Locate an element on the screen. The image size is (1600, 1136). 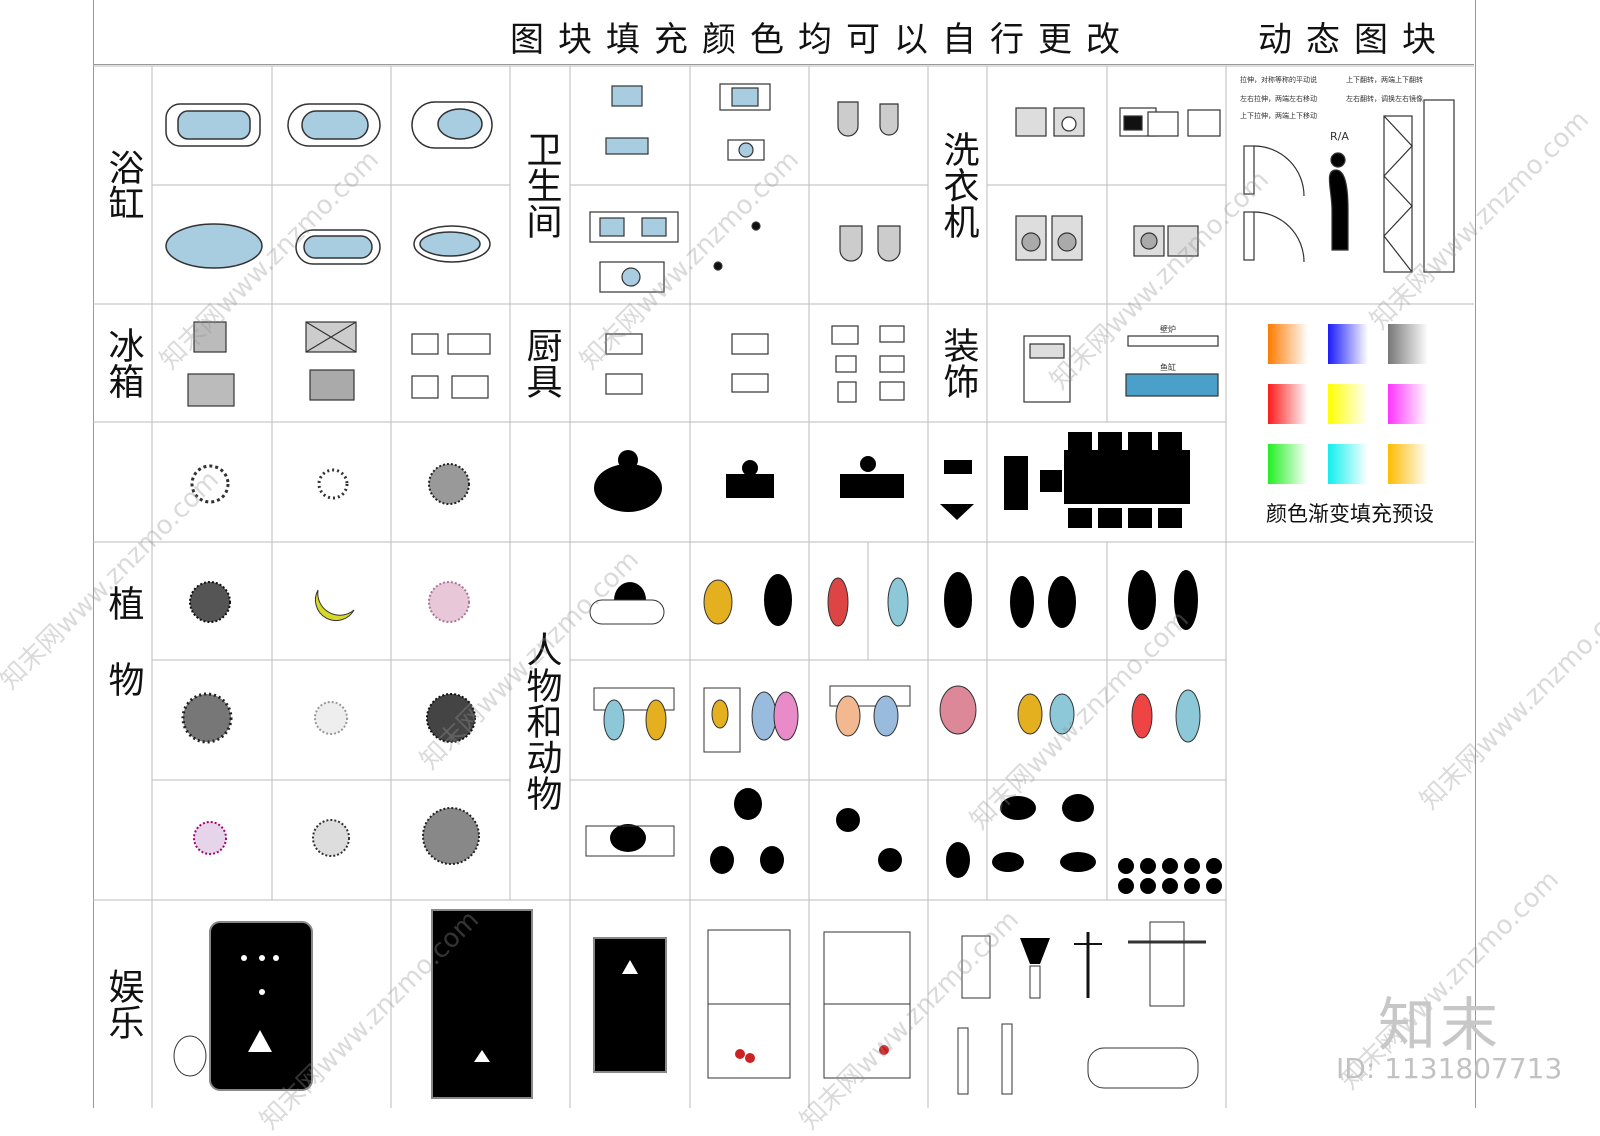
gradient-swatch-green is located at coordinates (1288, 464).